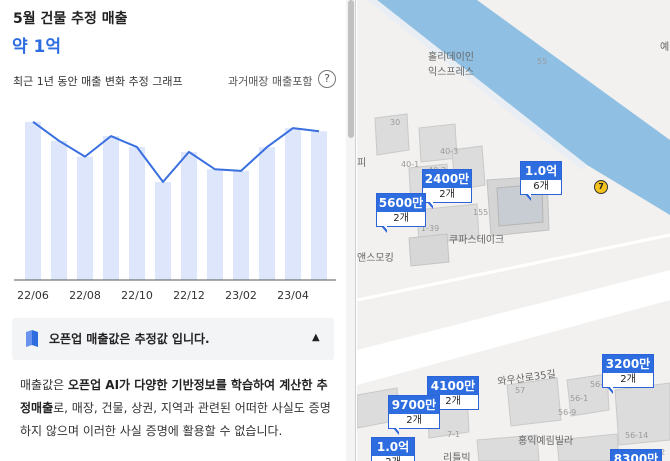 This screenshot has width=670, height=461. I want to click on notice-text: 오픈업 매출값은 추정값 입니다., so click(129, 339).